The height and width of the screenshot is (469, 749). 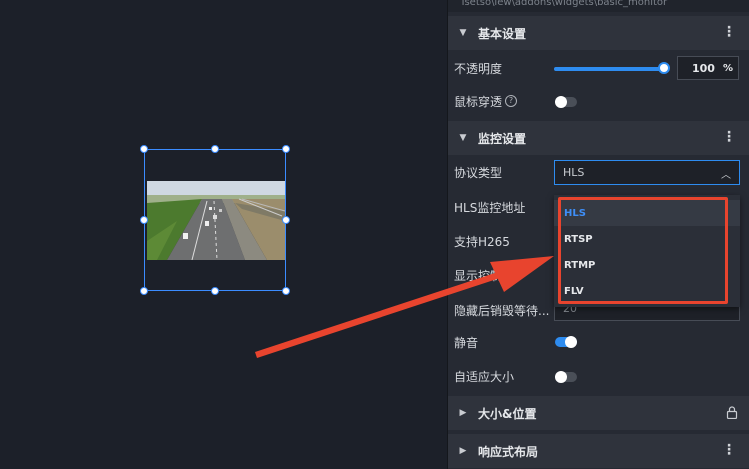 I want to click on section-title: 基本设置, so click(x=502, y=33).